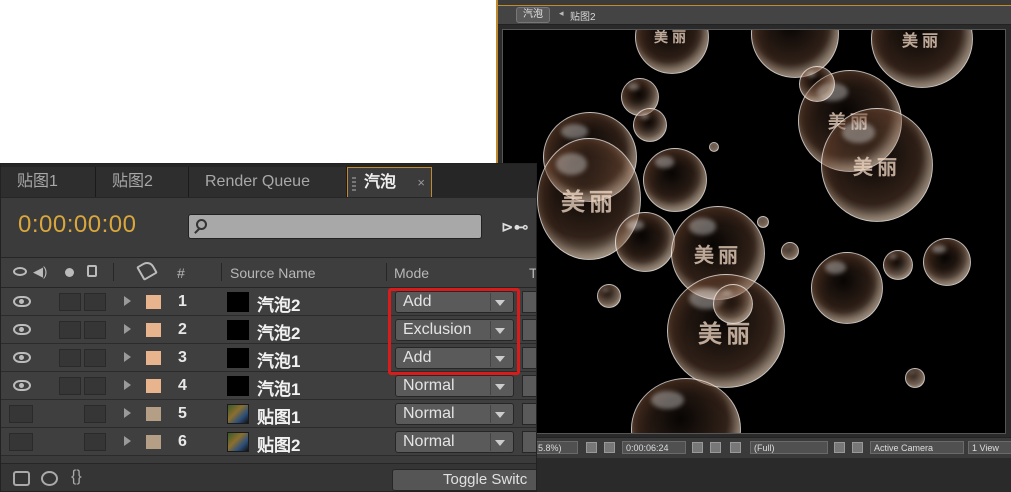 Image resolution: width=1011 pixels, height=492 pixels. I want to click on view-layout-dropdown: 1 View, so click(989, 447).